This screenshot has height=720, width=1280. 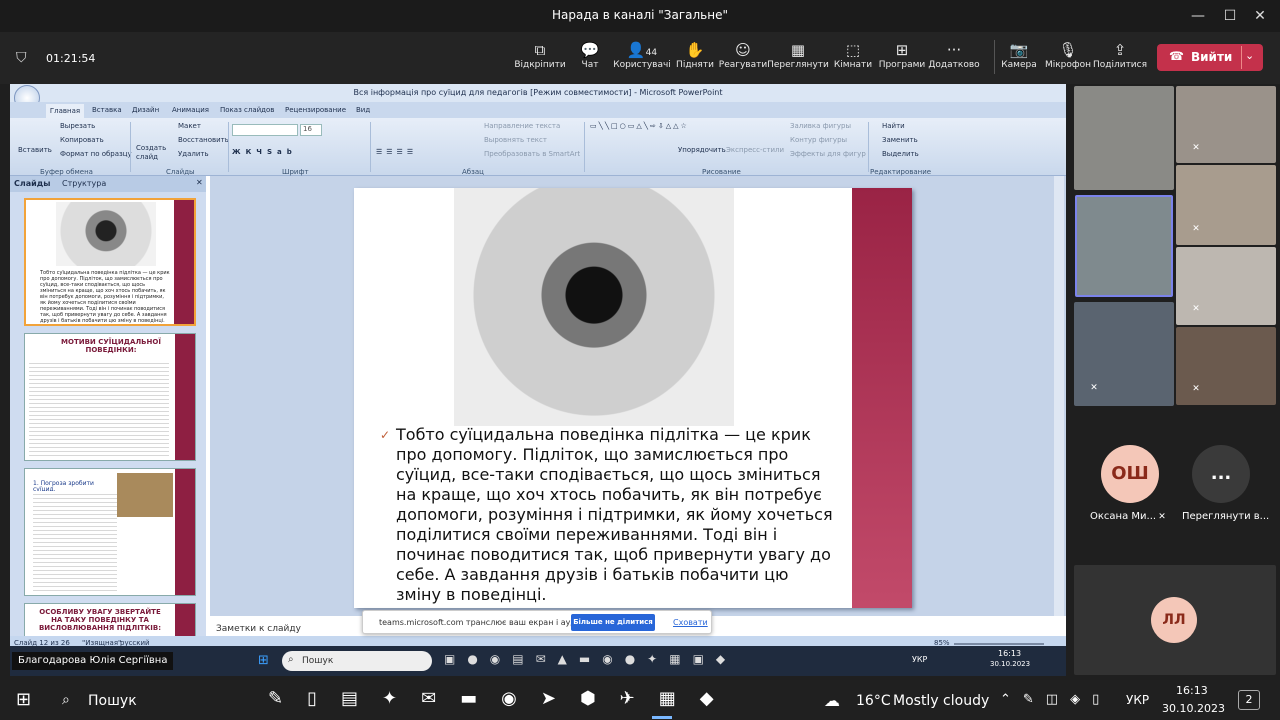 I want to click on slide-thumb-14: 1. Погроза зробити суїцид., so click(x=110, y=532).